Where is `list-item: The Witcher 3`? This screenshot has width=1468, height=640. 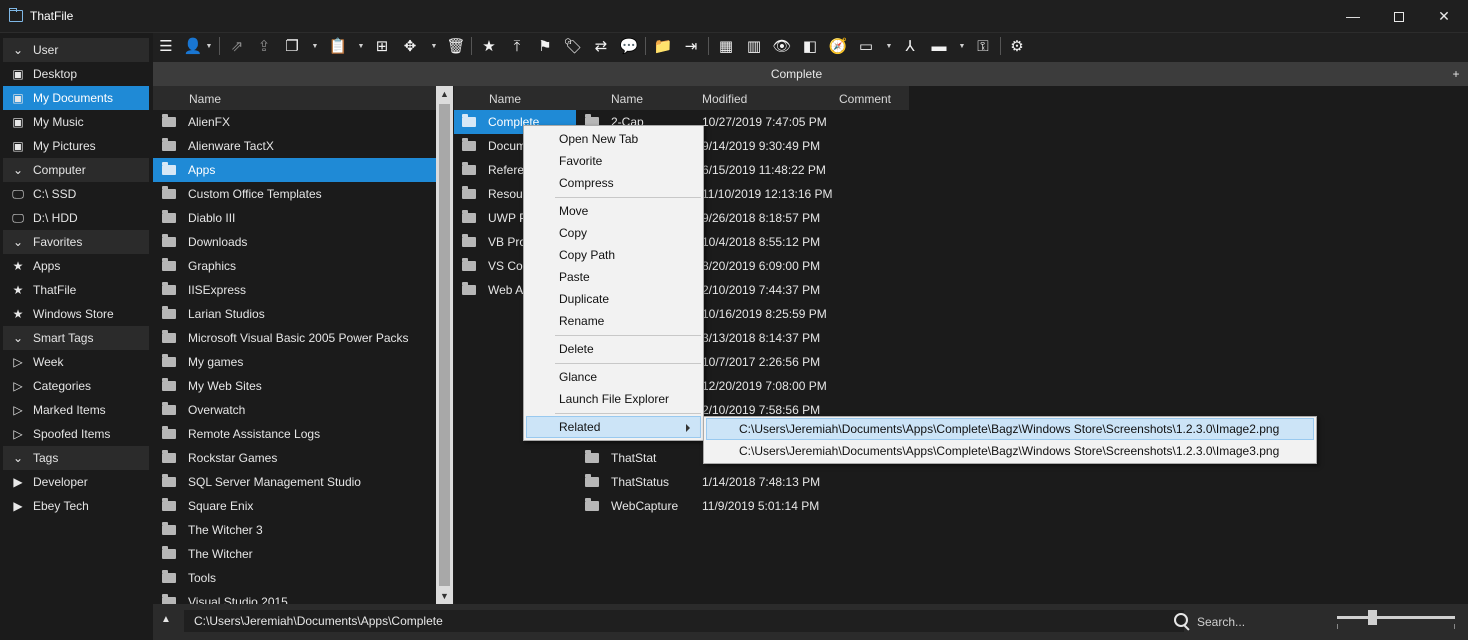 list-item: The Witcher 3 is located at coordinates (294, 530).